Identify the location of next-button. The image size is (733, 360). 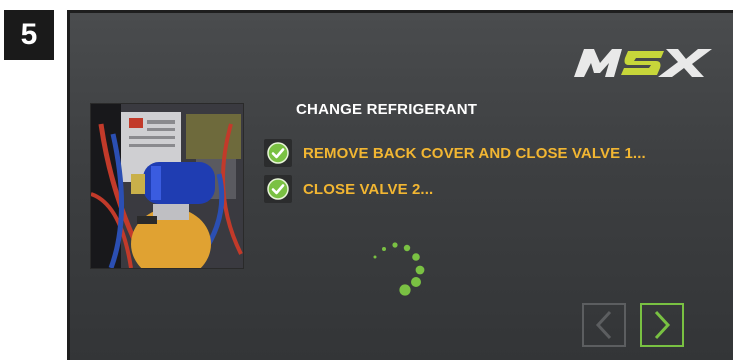
(662, 325).